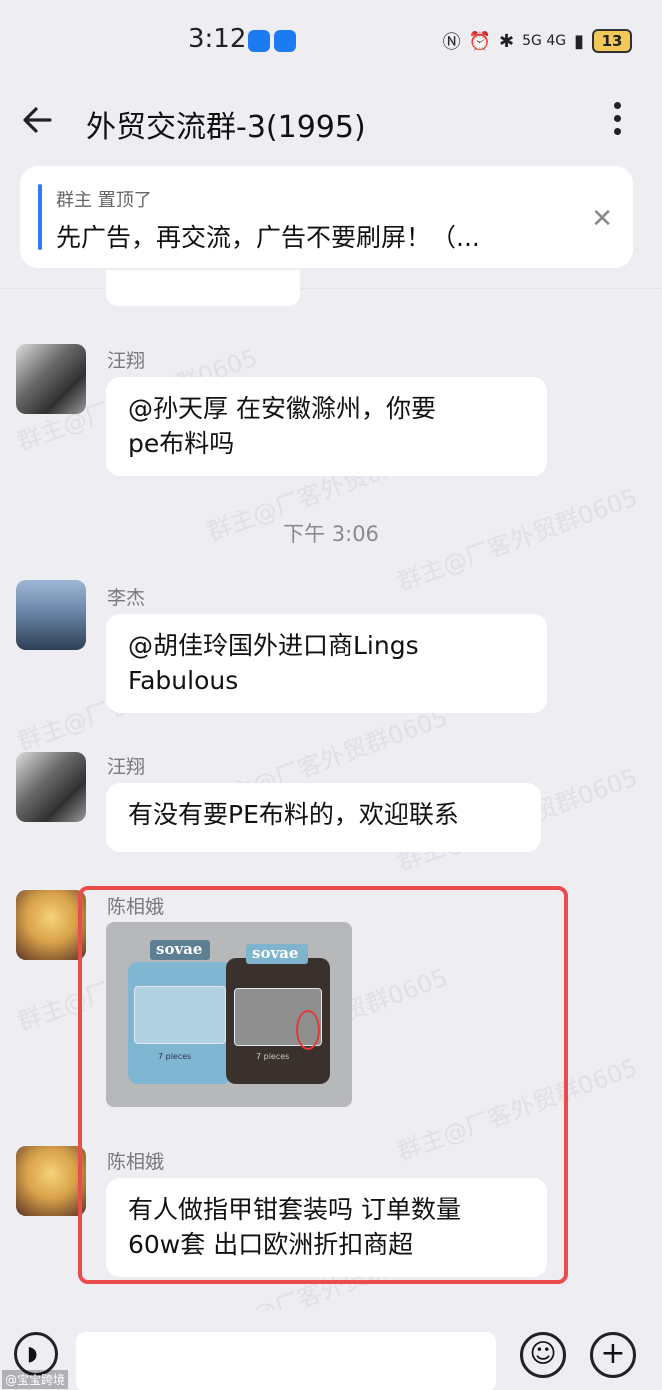 This screenshot has height=1390, width=662. Describe the element at coordinates (35, 1379) in the screenshot. I see `source-watermark: @宝宝跨境` at that location.